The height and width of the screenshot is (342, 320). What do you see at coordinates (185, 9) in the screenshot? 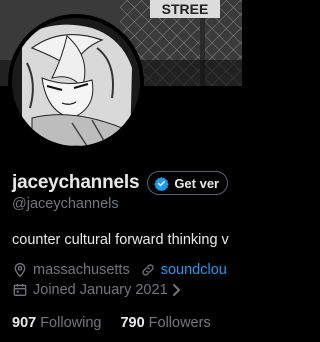
I see `street-sign-text: STREE` at bounding box center [185, 9].